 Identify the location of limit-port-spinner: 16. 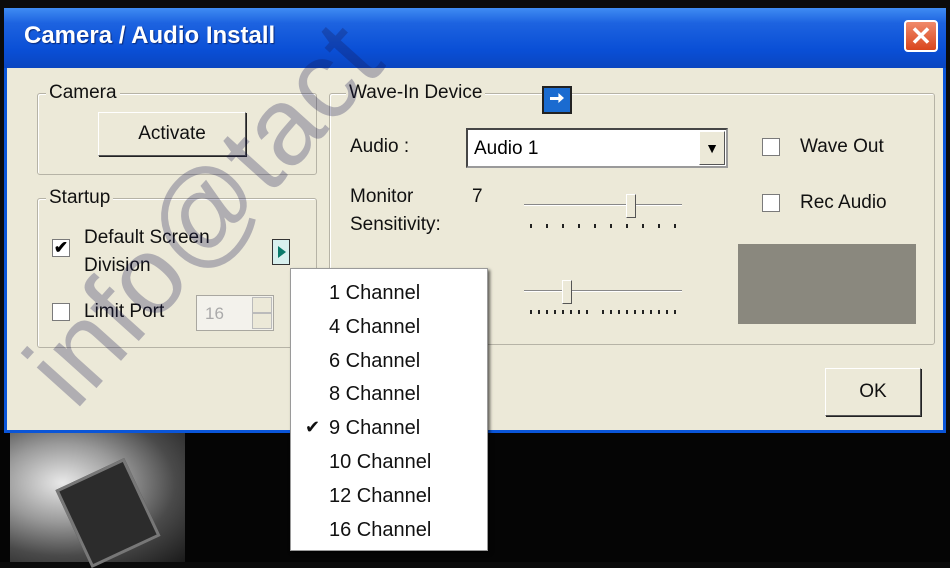
(235, 313).